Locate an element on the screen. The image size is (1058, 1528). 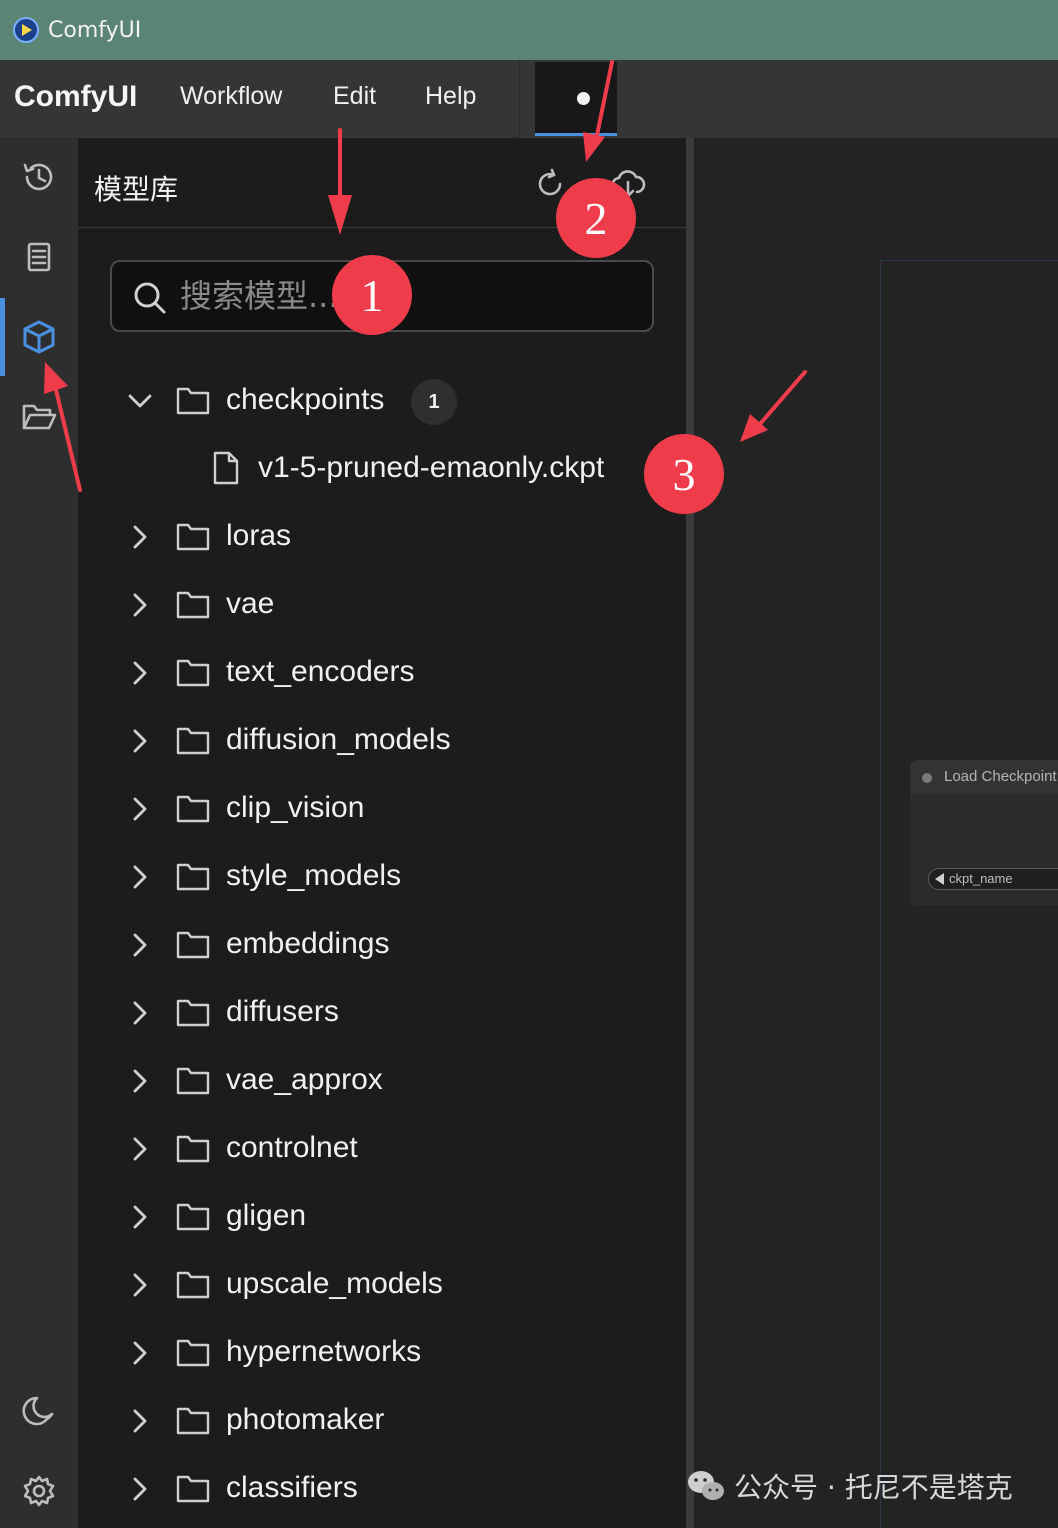
search-icon is located at coordinates (150, 298).